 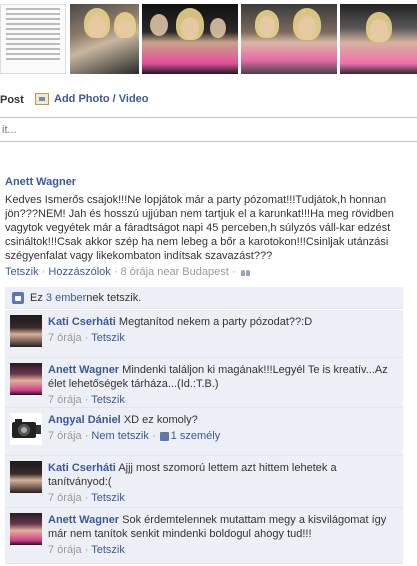 What do you see at coordinates (12, 100) in the screenshot?
I see `tab-post: Post` at bounding box center [12, 100].